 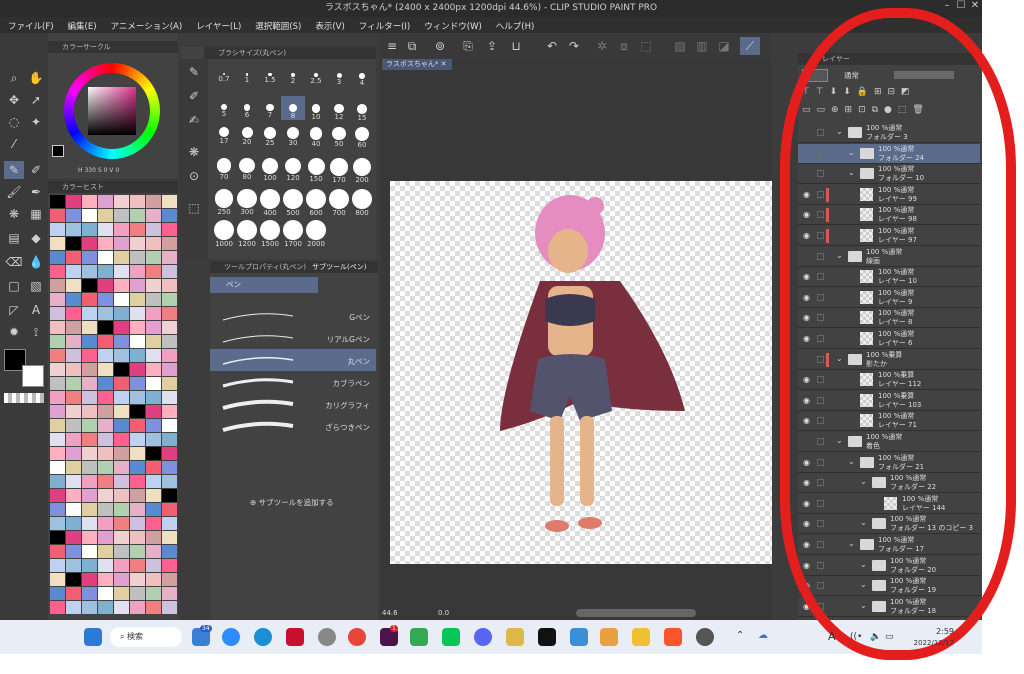 What do you see at coordinates (14, 100) in the screenshot?
I see `move-tool-icon: ✥` at bounding box center [14, 100].